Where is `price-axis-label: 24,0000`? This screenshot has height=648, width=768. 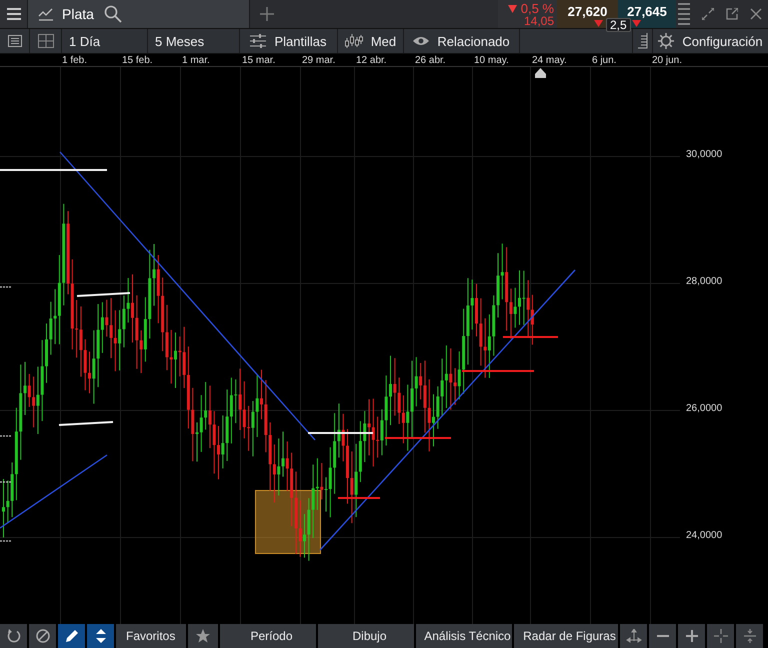
price-axis-label: 24,0000 is located at coordinates (704, 536).